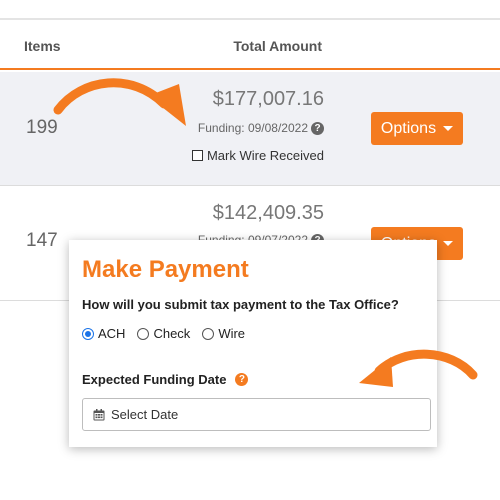 This screenshot has height=500, width=500. I want to click on modal-title: Make Payment, so click(165, 269).